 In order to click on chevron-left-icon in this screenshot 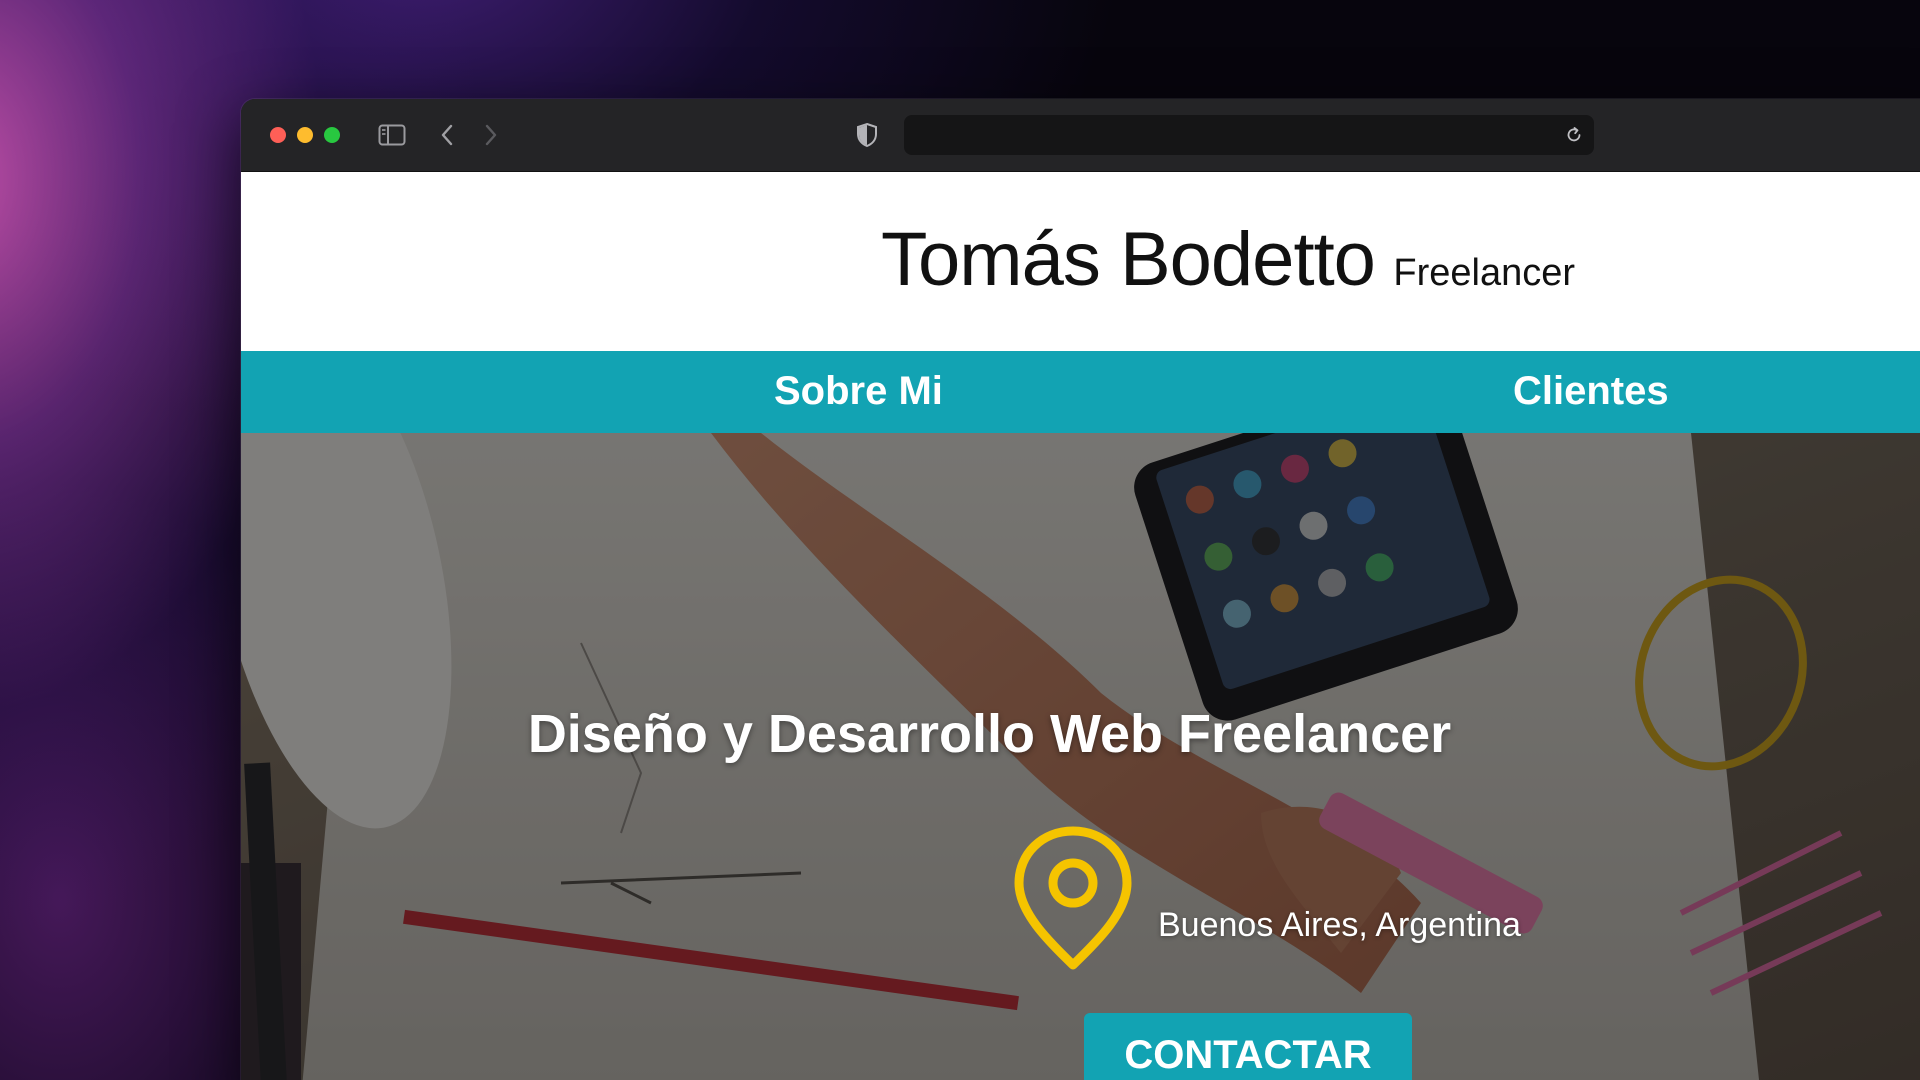, I will do `click(447, 135)`.